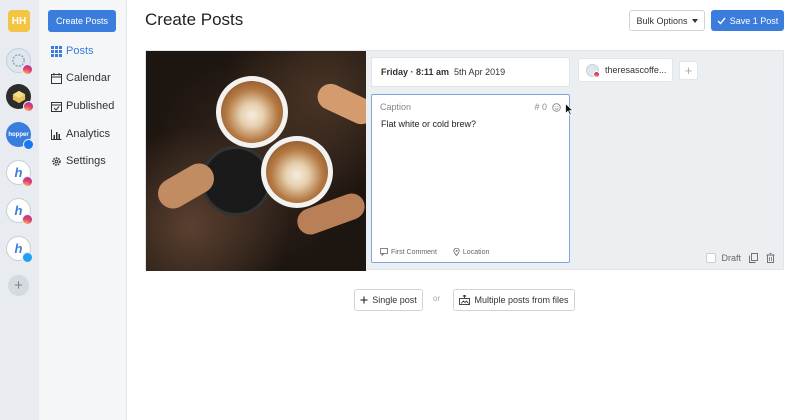 The height and width of the screenshot is (420, 800). What do you see at coordinates (556, 107) in the screenshot?
I see `emoji-icon` at bounding box center [556, 107].